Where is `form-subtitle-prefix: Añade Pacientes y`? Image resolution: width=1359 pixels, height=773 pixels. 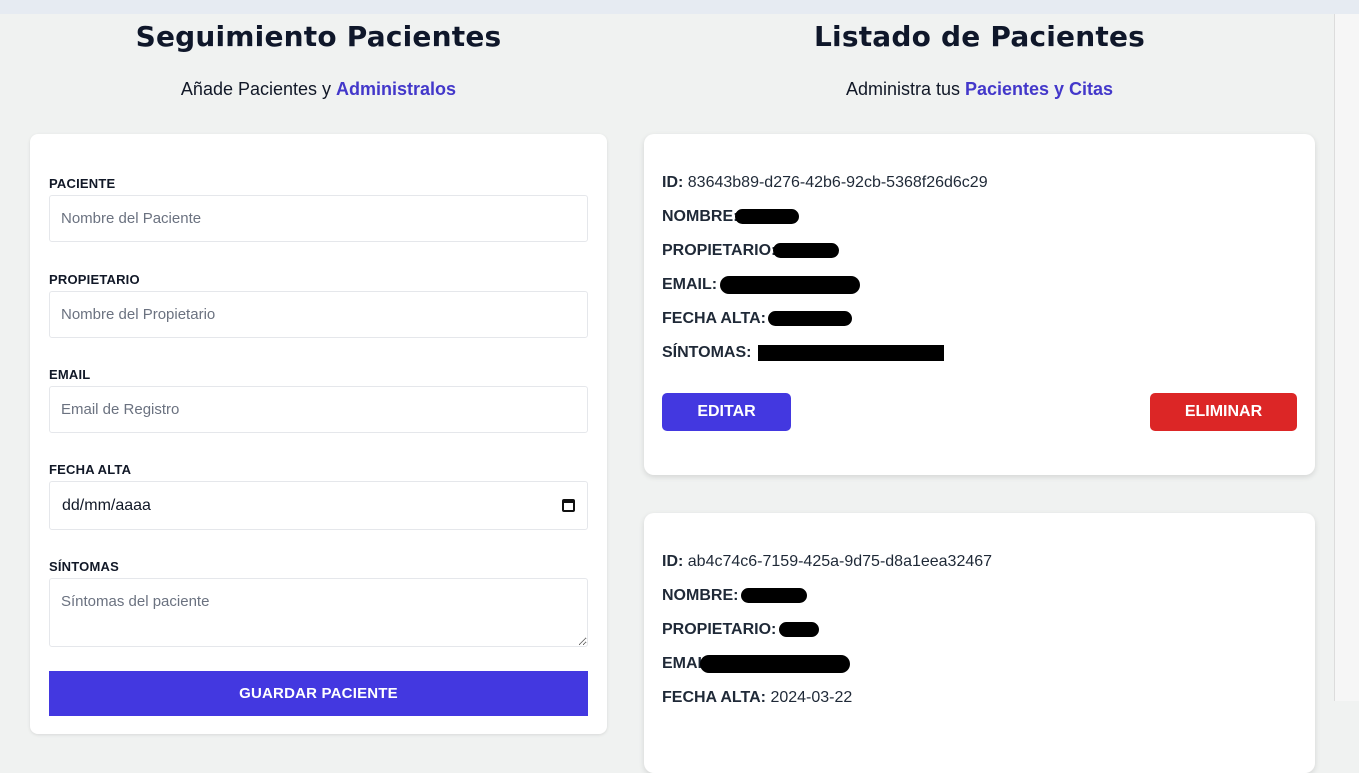
form-subtitle-prefix: Añade Pacientes y is located at coordinates (258, 89).